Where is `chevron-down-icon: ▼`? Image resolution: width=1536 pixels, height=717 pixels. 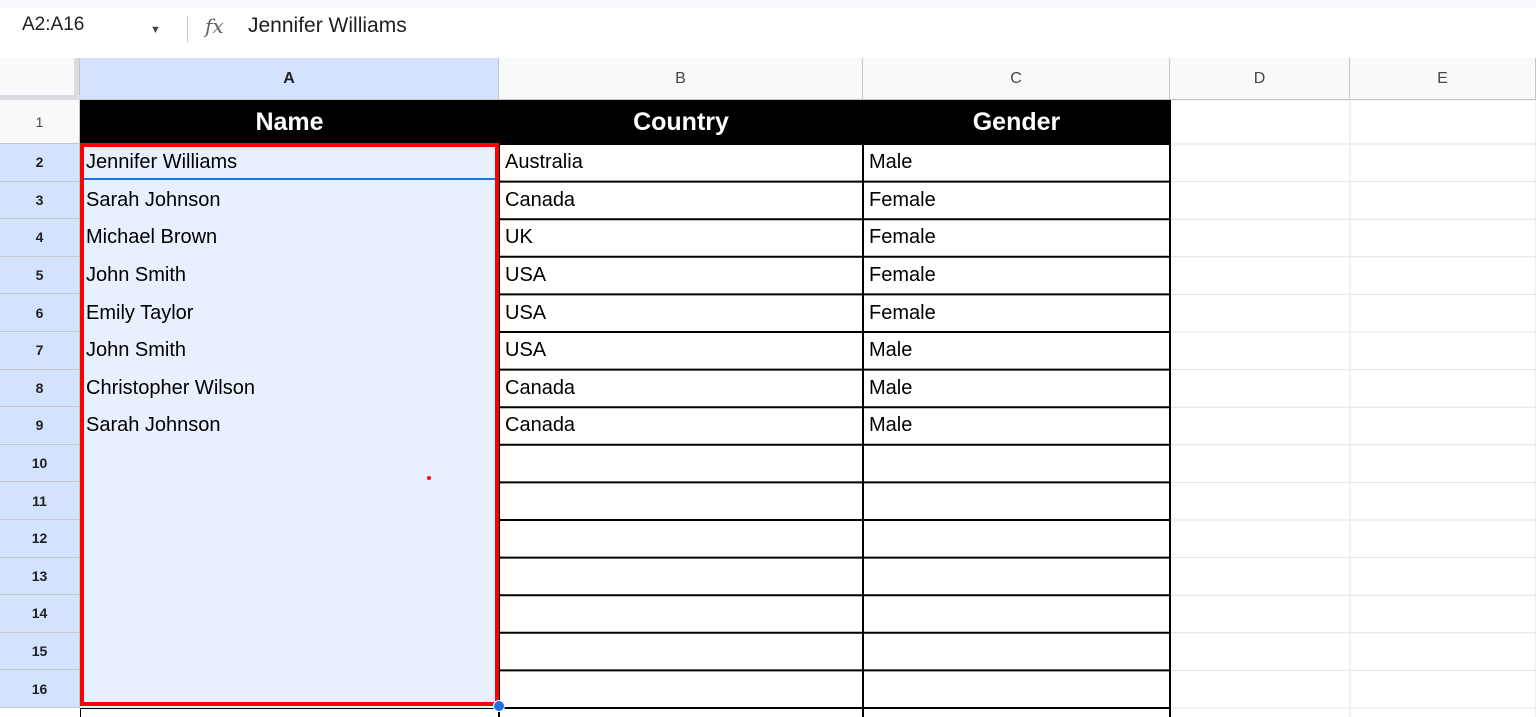 chevron-down-icon: ▼ is located at coordinates (155, 30).